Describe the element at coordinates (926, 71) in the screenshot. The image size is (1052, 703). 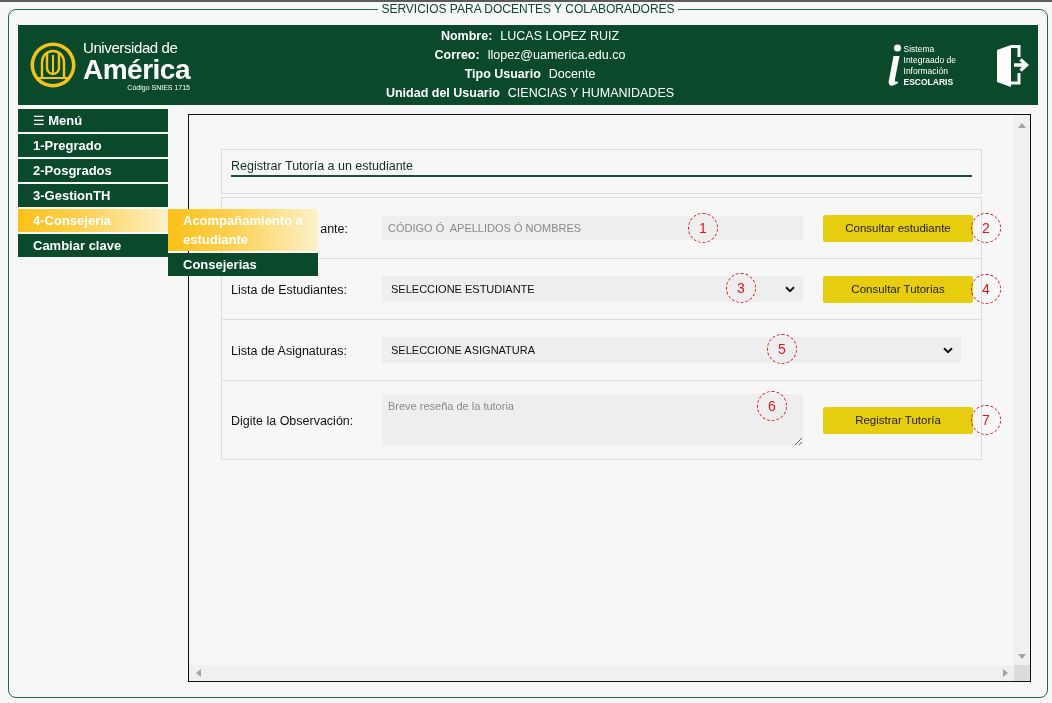
I see `system-logo-line: Información` at that location.